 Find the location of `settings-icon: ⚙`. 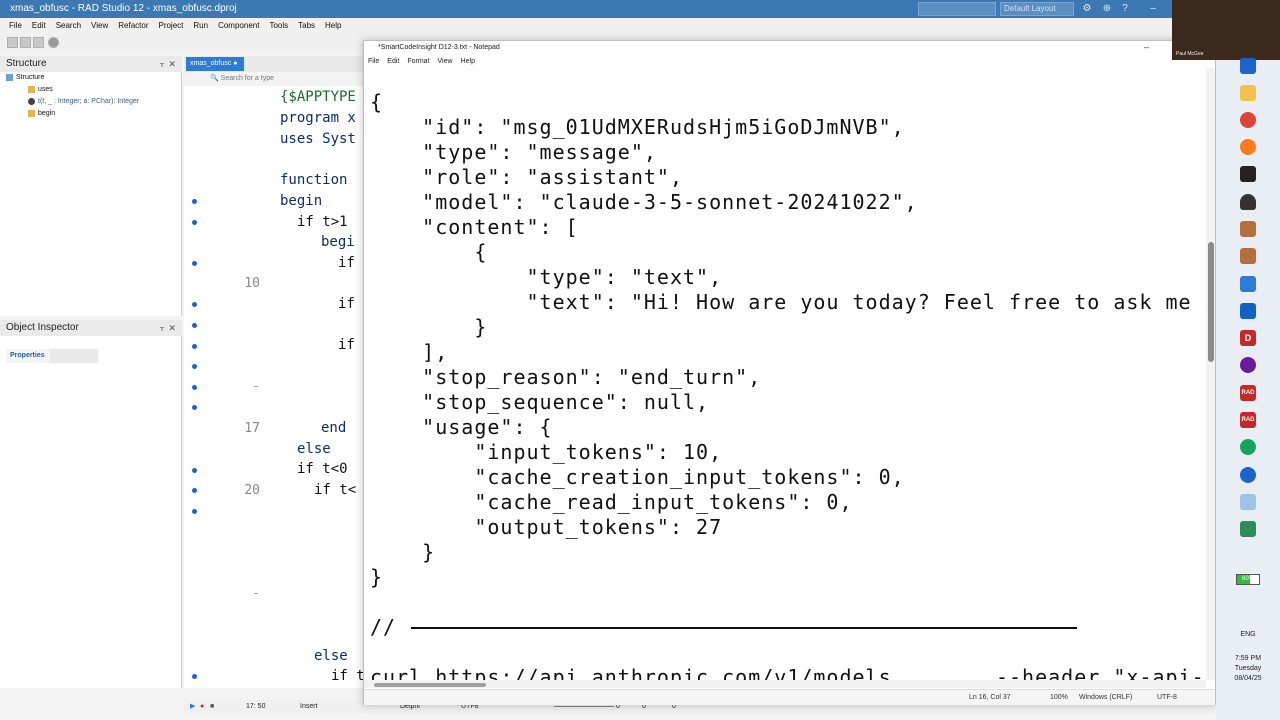

settings-icon: ⚙ is located at coordinates (1087, 8).